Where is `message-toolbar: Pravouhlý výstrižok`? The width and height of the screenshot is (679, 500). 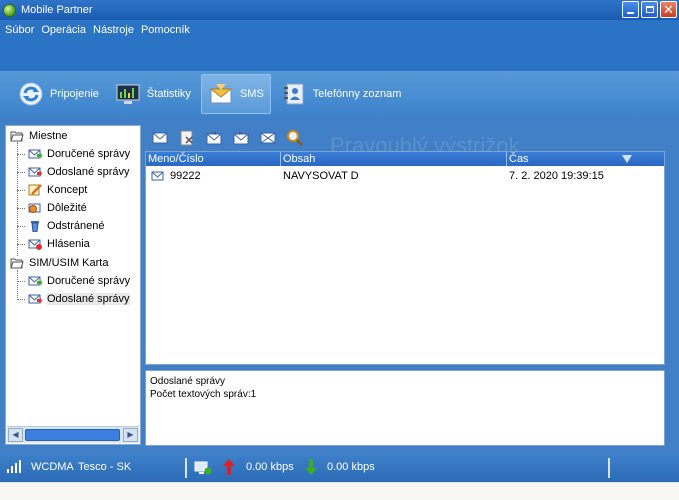
message-toolbar: Pravouhlý výstrižok is located at coordinates (405, 141).